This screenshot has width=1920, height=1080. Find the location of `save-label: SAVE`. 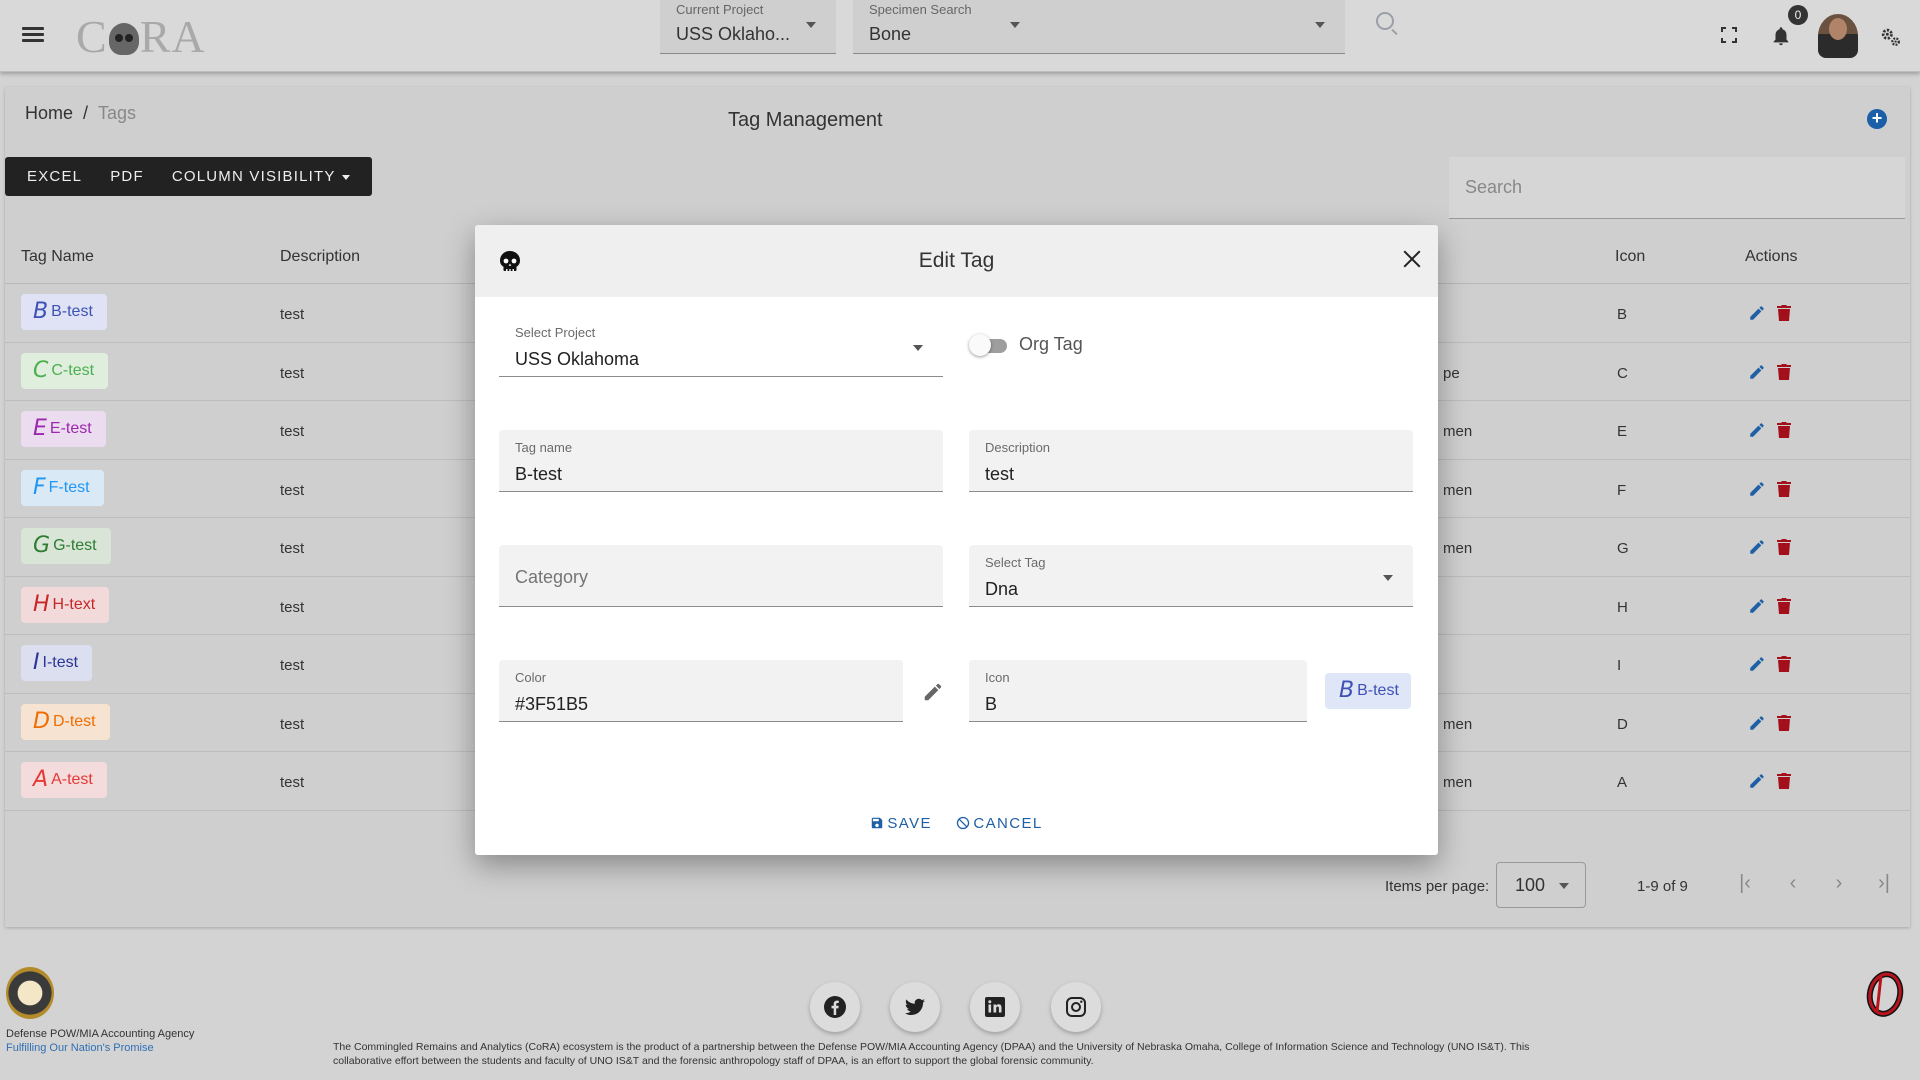

save-label: SAVE is located at coordinates (909, 823).